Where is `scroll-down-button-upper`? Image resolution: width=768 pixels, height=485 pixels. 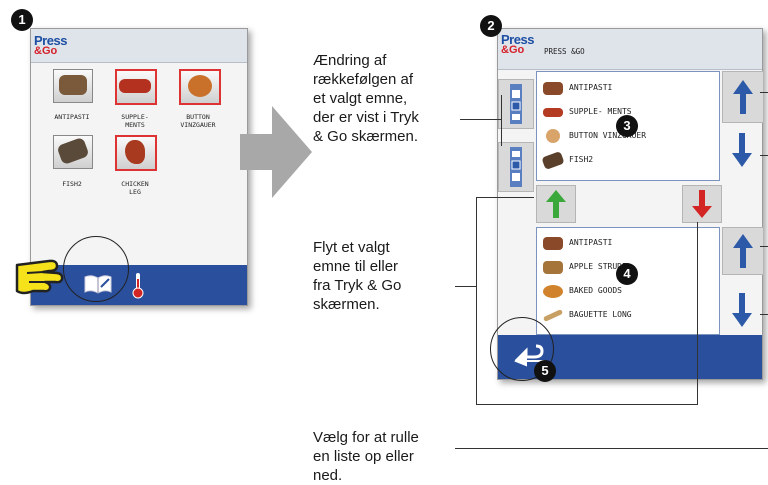
scroll-down-button-upper is located at coordinates (742, 150).